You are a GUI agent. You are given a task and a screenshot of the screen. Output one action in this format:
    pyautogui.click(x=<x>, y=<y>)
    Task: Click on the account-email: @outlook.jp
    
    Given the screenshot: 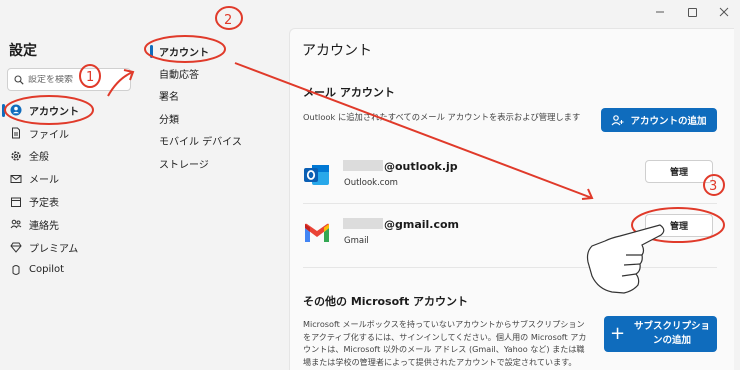 What is the action you would take?
    pyautogui.click(x=421, y=166)
    